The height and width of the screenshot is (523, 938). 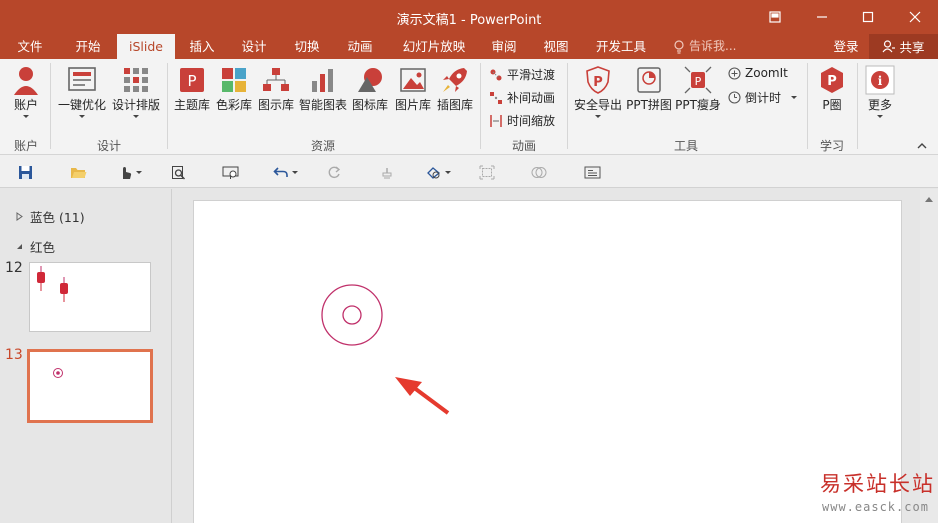 What do you see at coordinates (438, 172) in the screenshot?
I see `shapes-button` at bounding box center [438, 172].